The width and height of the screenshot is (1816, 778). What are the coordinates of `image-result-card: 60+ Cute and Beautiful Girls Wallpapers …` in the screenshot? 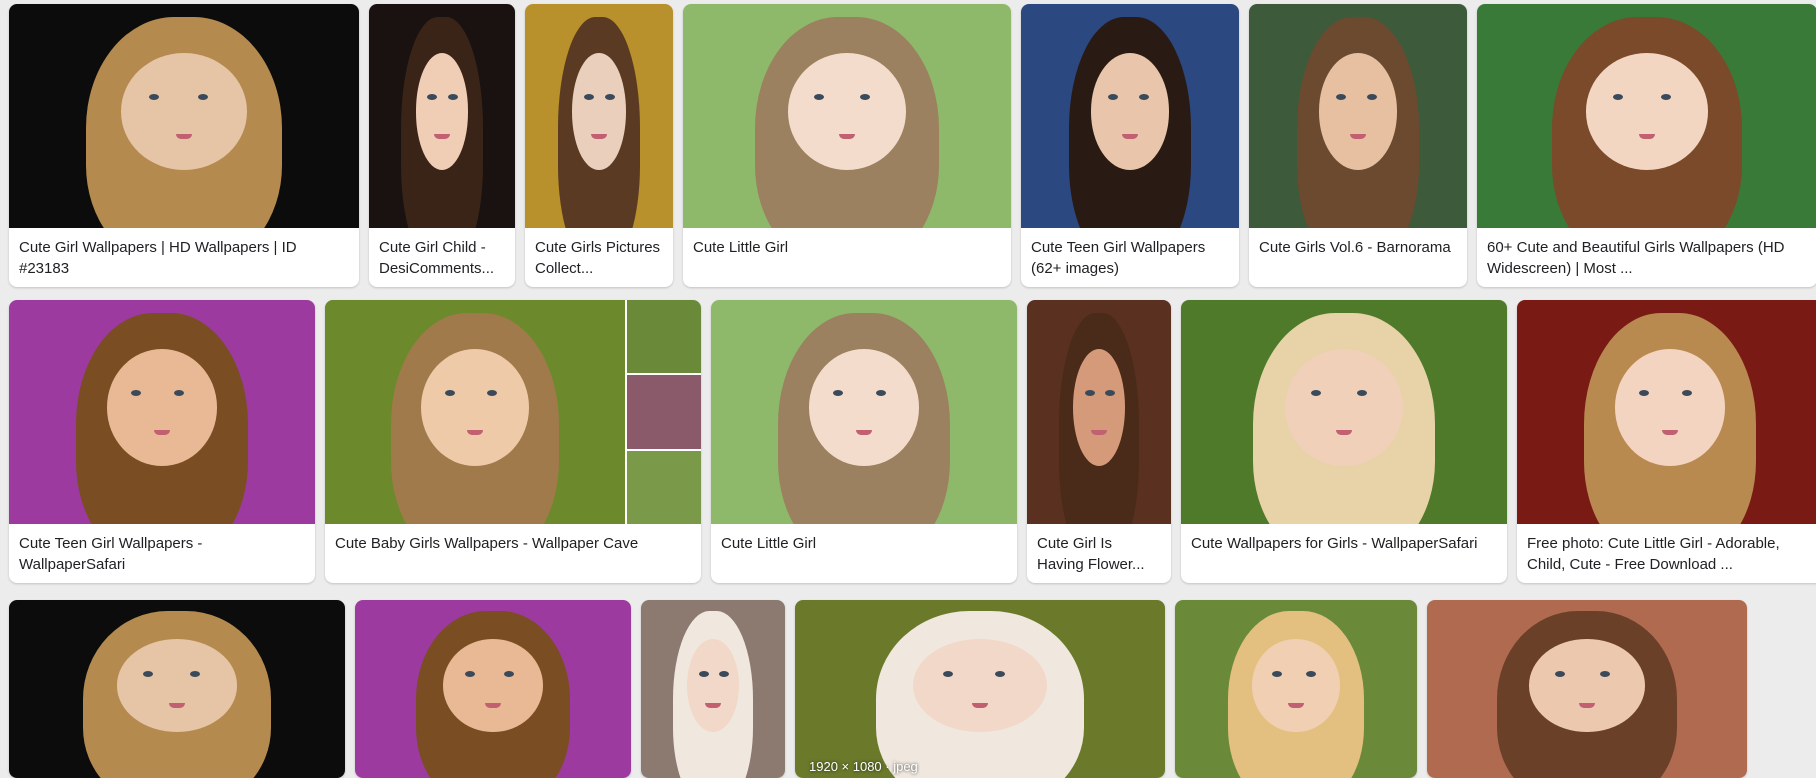 It's located at (1646, 145).